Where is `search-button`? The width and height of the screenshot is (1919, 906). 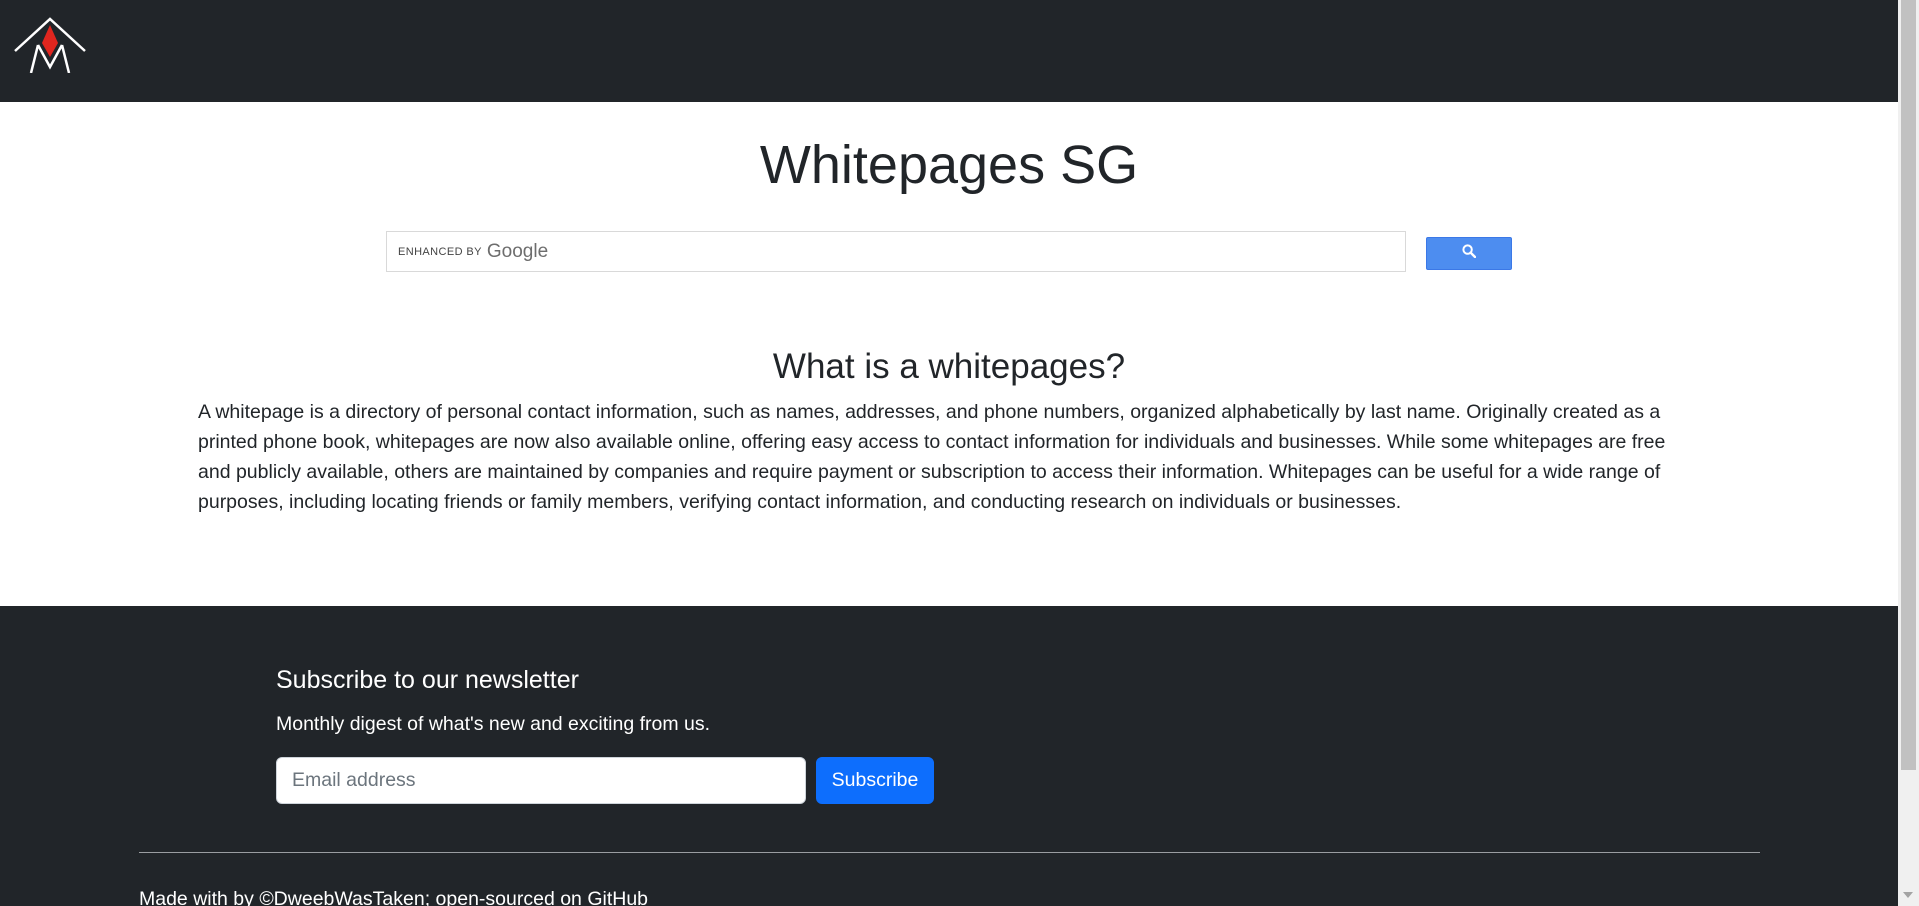 search-button is located at coordinates (1469, 253).